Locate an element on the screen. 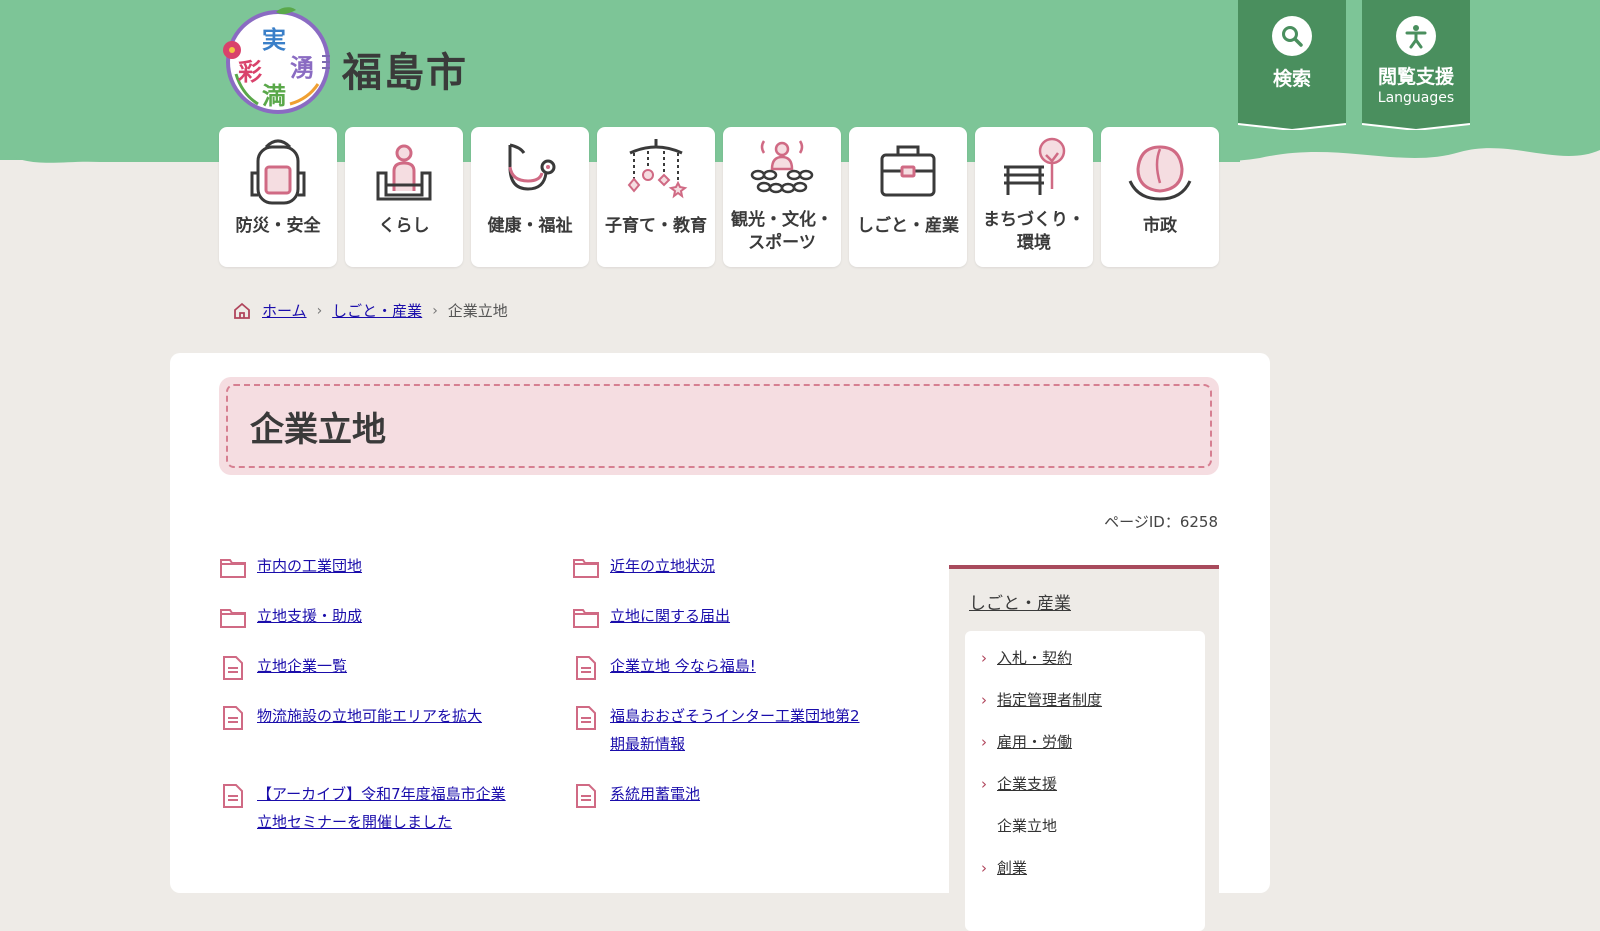 The image size is (1600, 931). languages-label: Languages is located at coordinates (1416, 98).